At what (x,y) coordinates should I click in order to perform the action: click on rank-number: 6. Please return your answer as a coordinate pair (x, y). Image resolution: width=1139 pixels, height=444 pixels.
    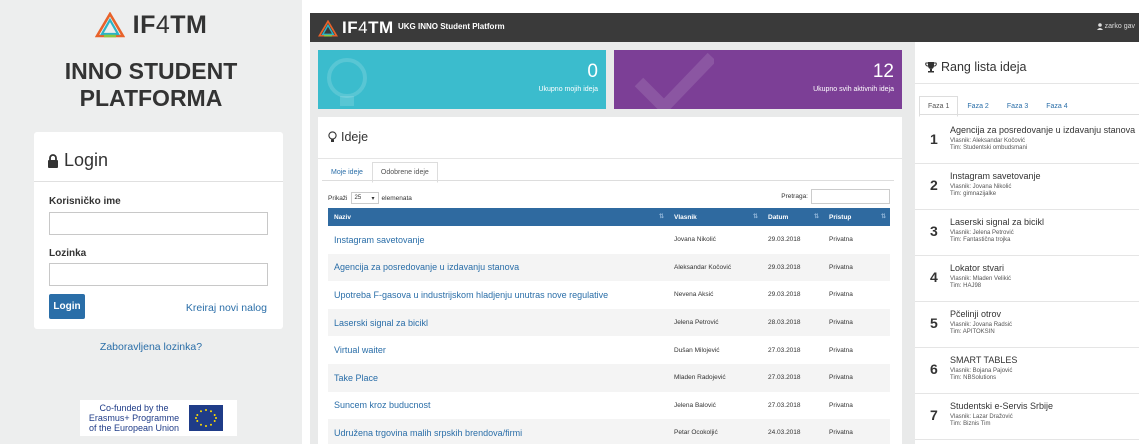
    Looking at the image, I should click on (934, 369).